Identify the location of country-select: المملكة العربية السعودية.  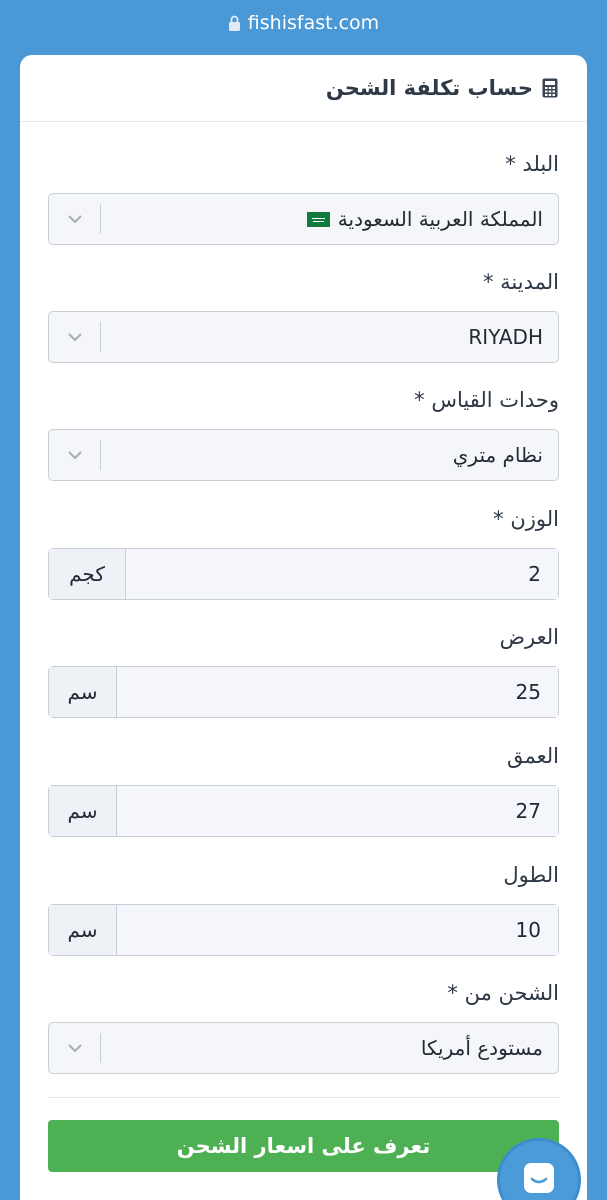
(303, 219).